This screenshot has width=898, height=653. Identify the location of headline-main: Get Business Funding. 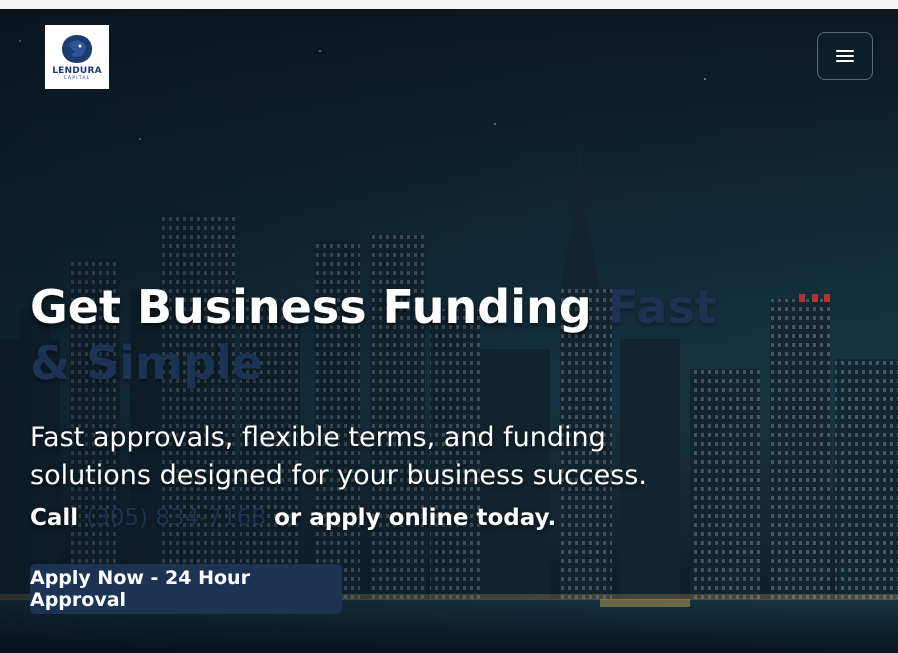
(319, 307).